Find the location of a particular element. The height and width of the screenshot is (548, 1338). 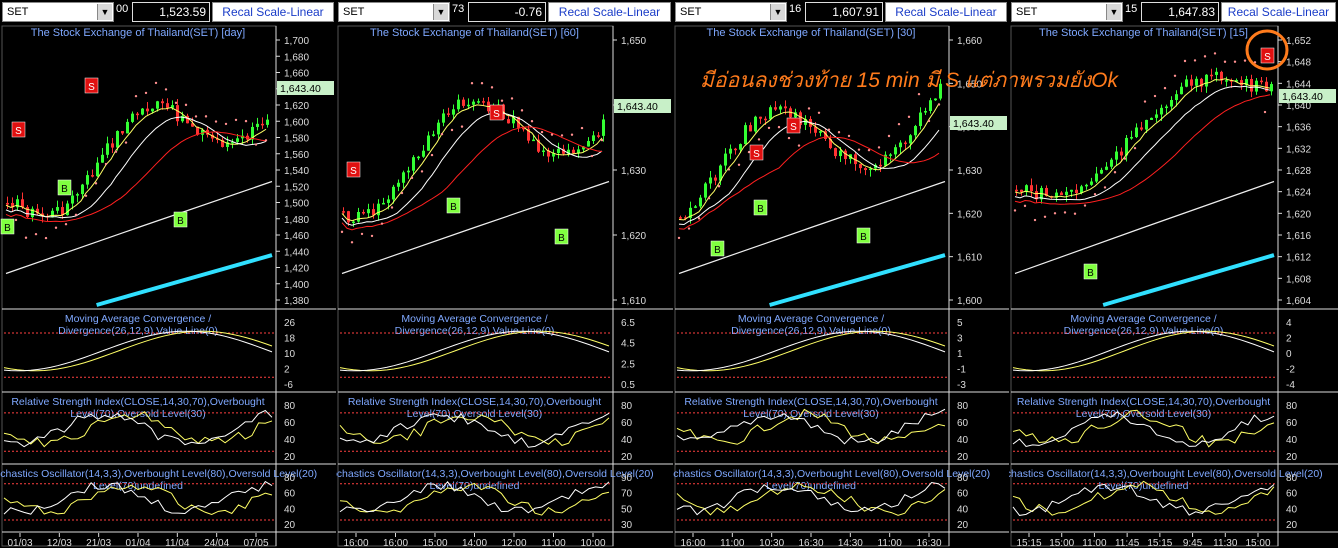

indicator-title: Level(70),Oversold Level(30) is located at coordinates (1143, 414).